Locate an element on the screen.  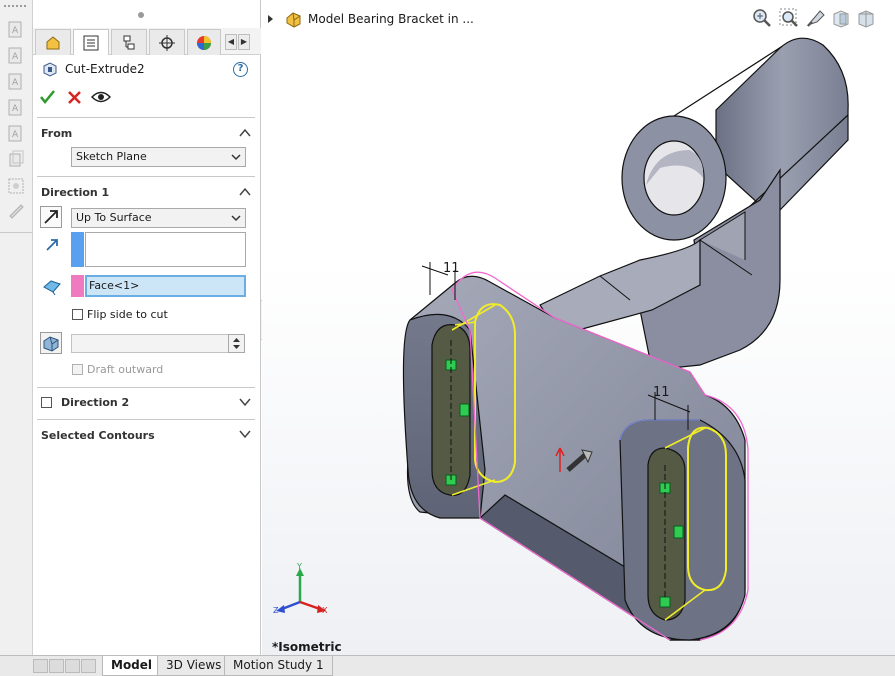
tab-property-manager is located at coordinates (91, 42).